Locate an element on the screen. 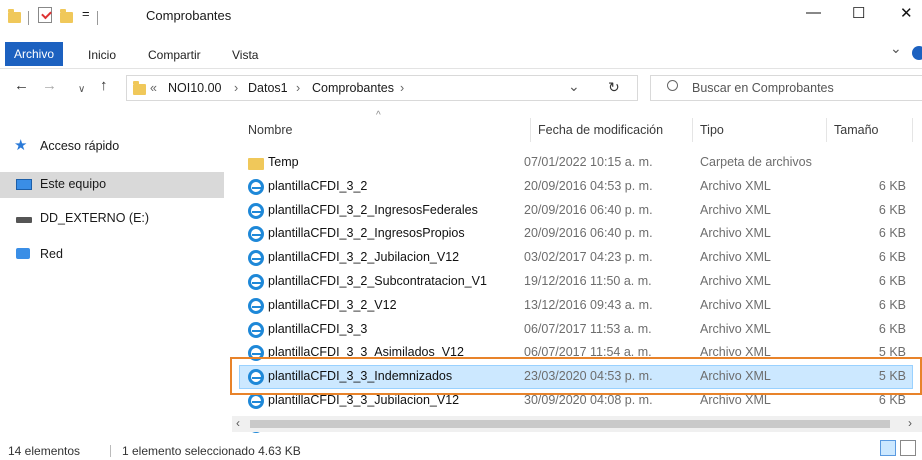  sidebar-item-red: Red is located at coordinates (112, 255).